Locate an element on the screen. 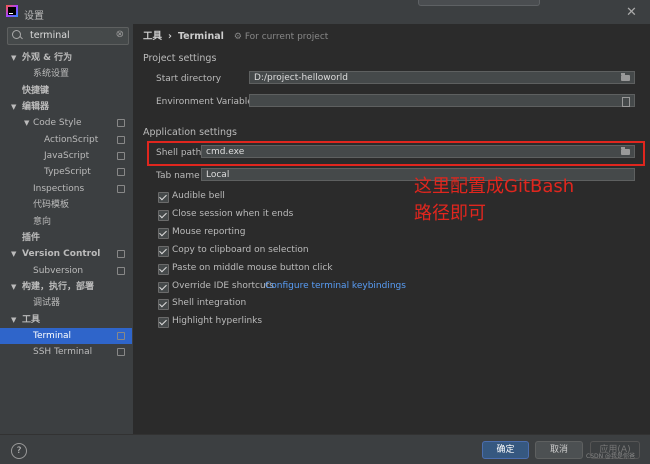 The image size is (650, 464). tree-item: SSH Terminal is located at coordinates (66, 352).